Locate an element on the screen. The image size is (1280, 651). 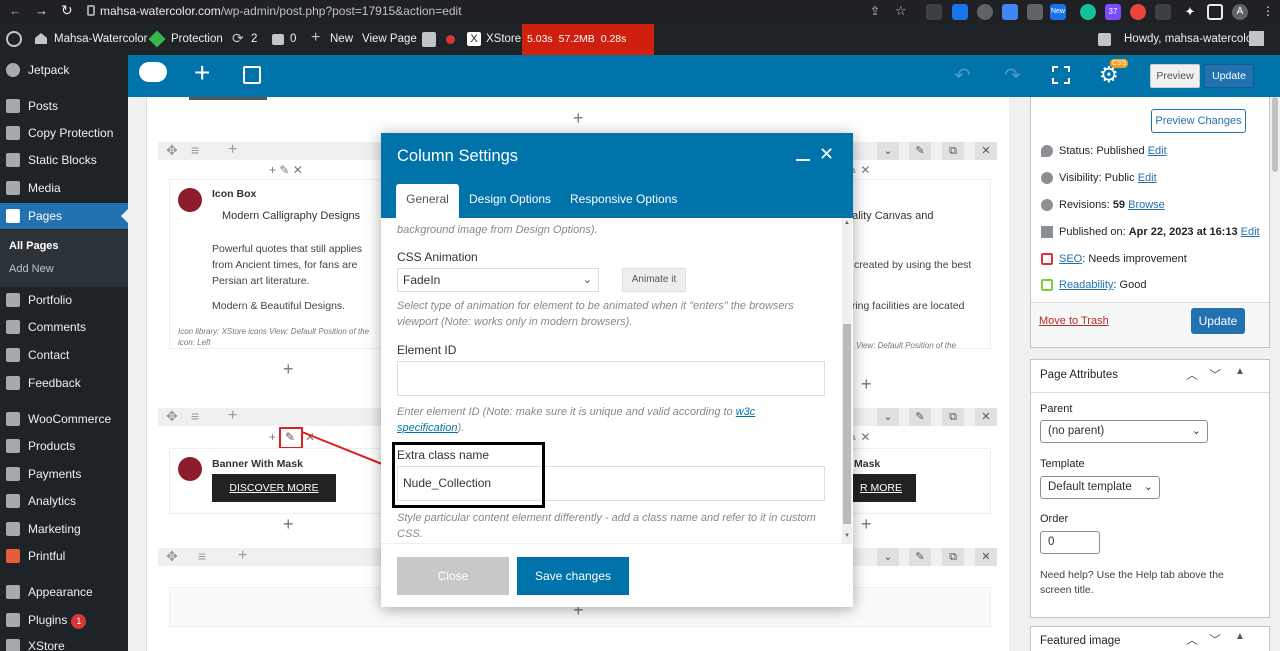
sidebar-item-portfolio: Portfolio is located at coordinates (64, 300).